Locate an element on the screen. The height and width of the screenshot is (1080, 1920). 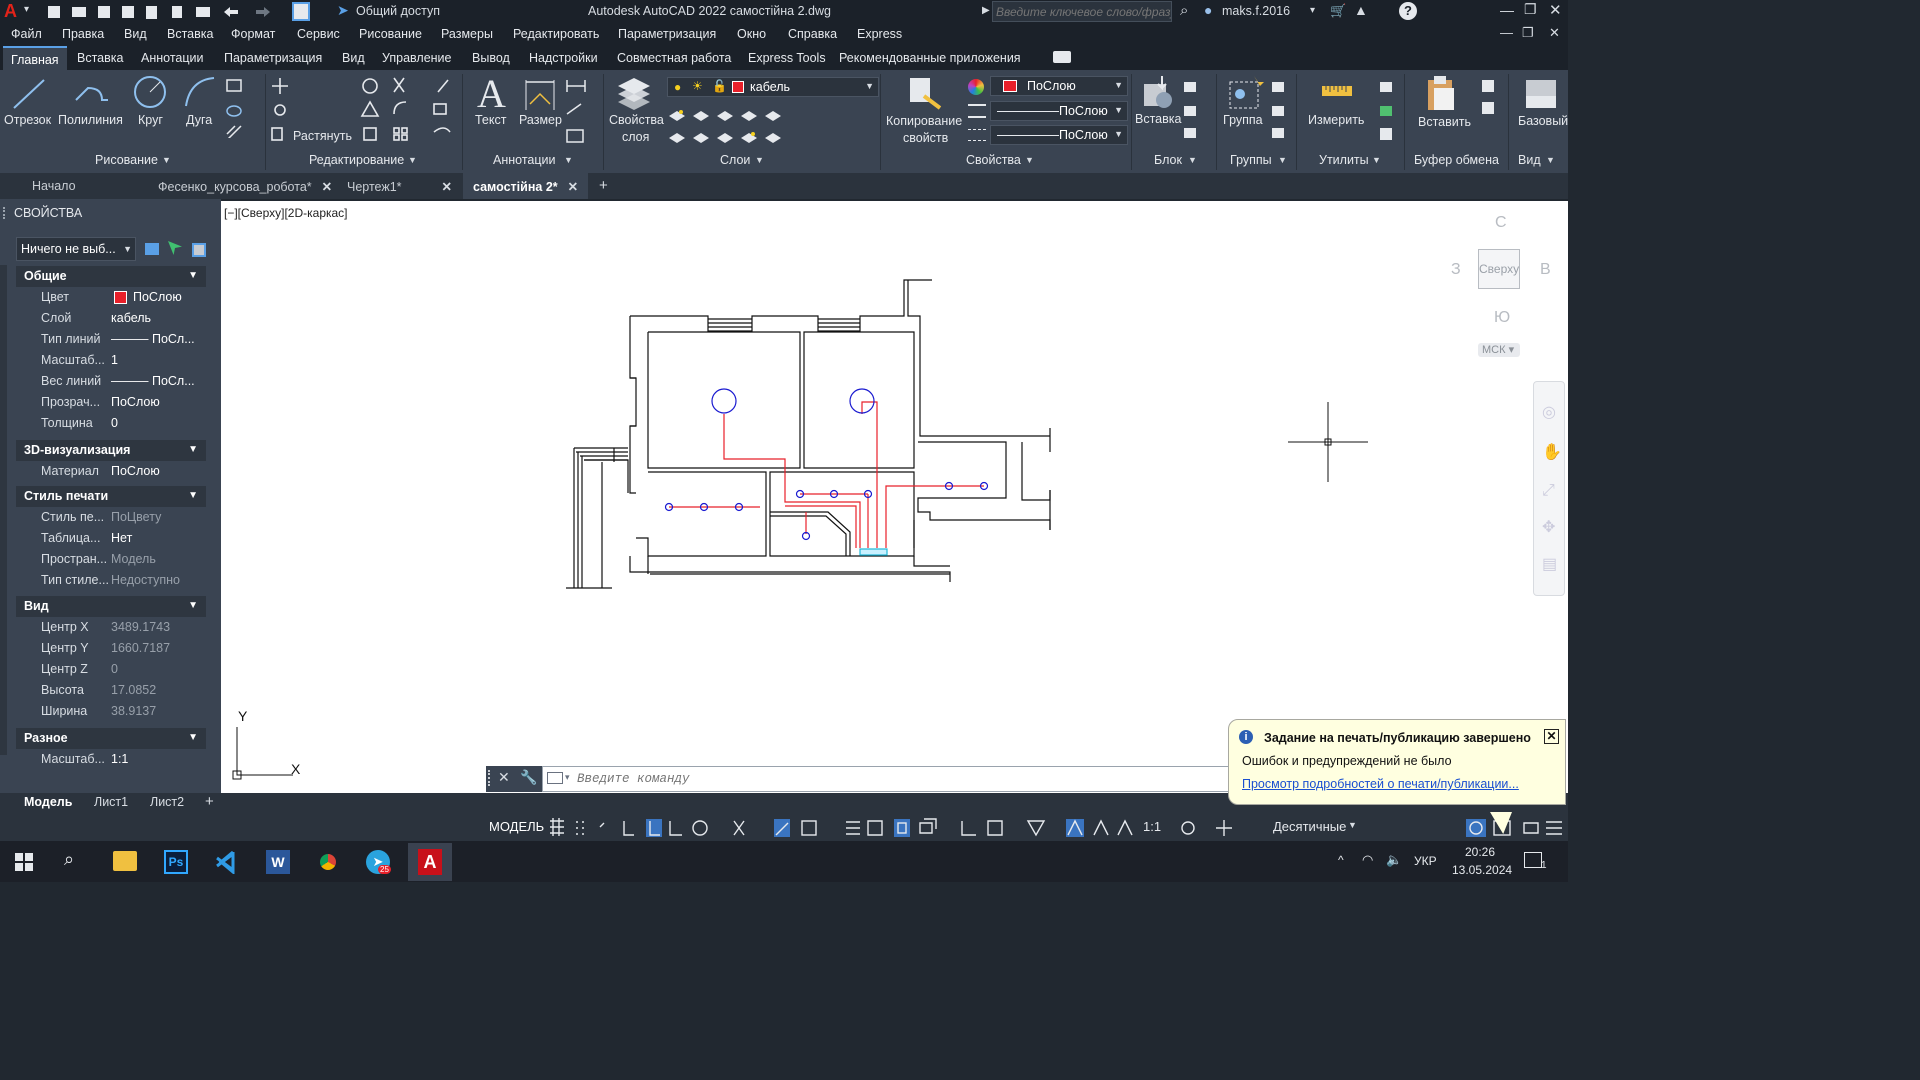
line-icon is located at coordinates (29, 94).